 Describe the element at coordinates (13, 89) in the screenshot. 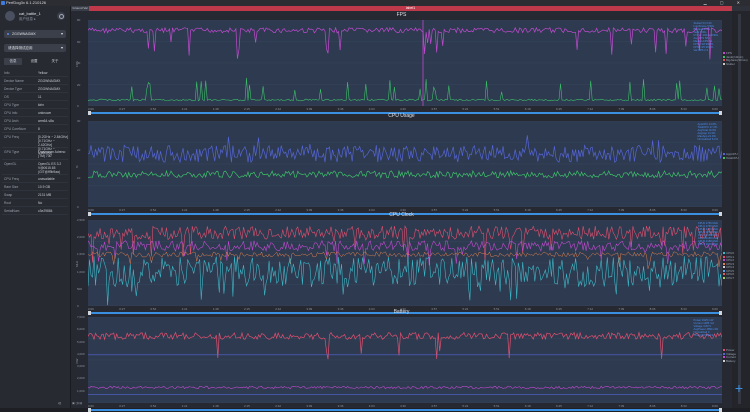

I see `info-key: Device Type` at that location.